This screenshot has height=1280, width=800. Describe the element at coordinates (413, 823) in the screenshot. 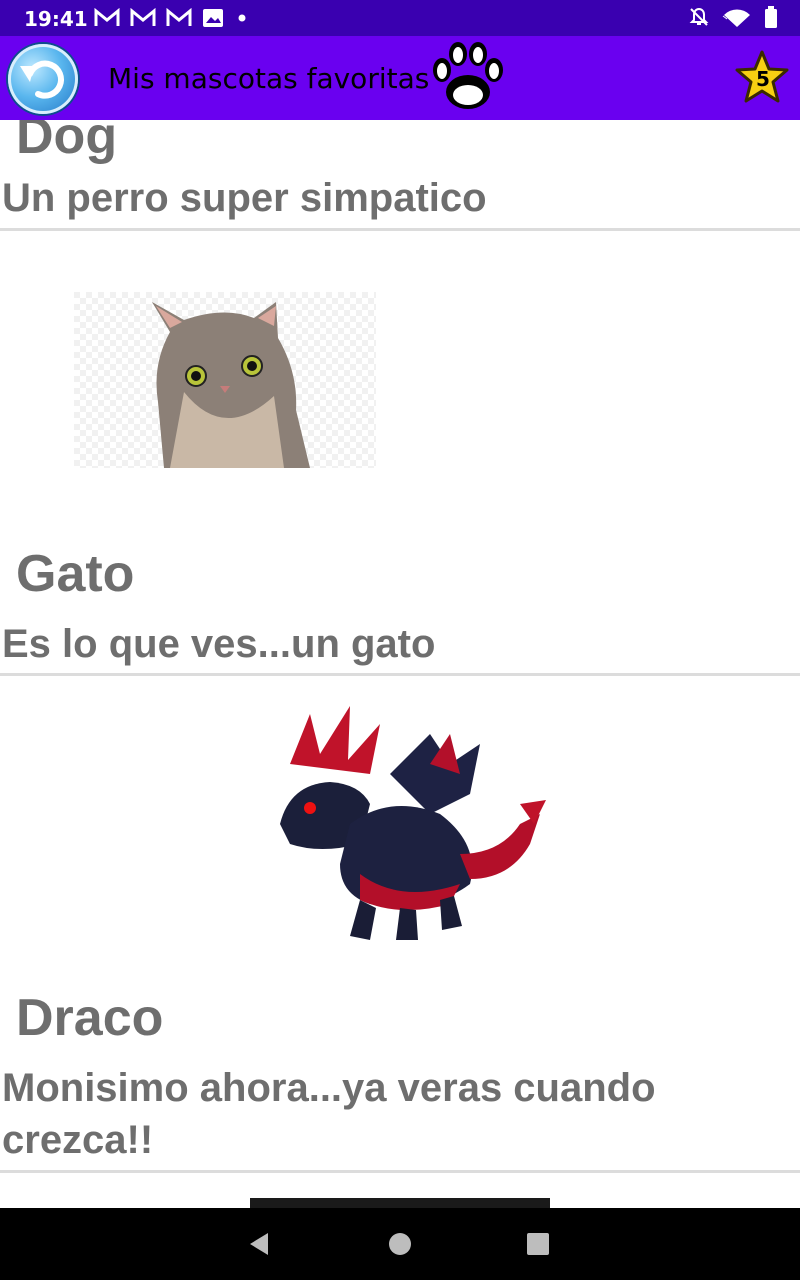

I see `dragon-image` at that location.